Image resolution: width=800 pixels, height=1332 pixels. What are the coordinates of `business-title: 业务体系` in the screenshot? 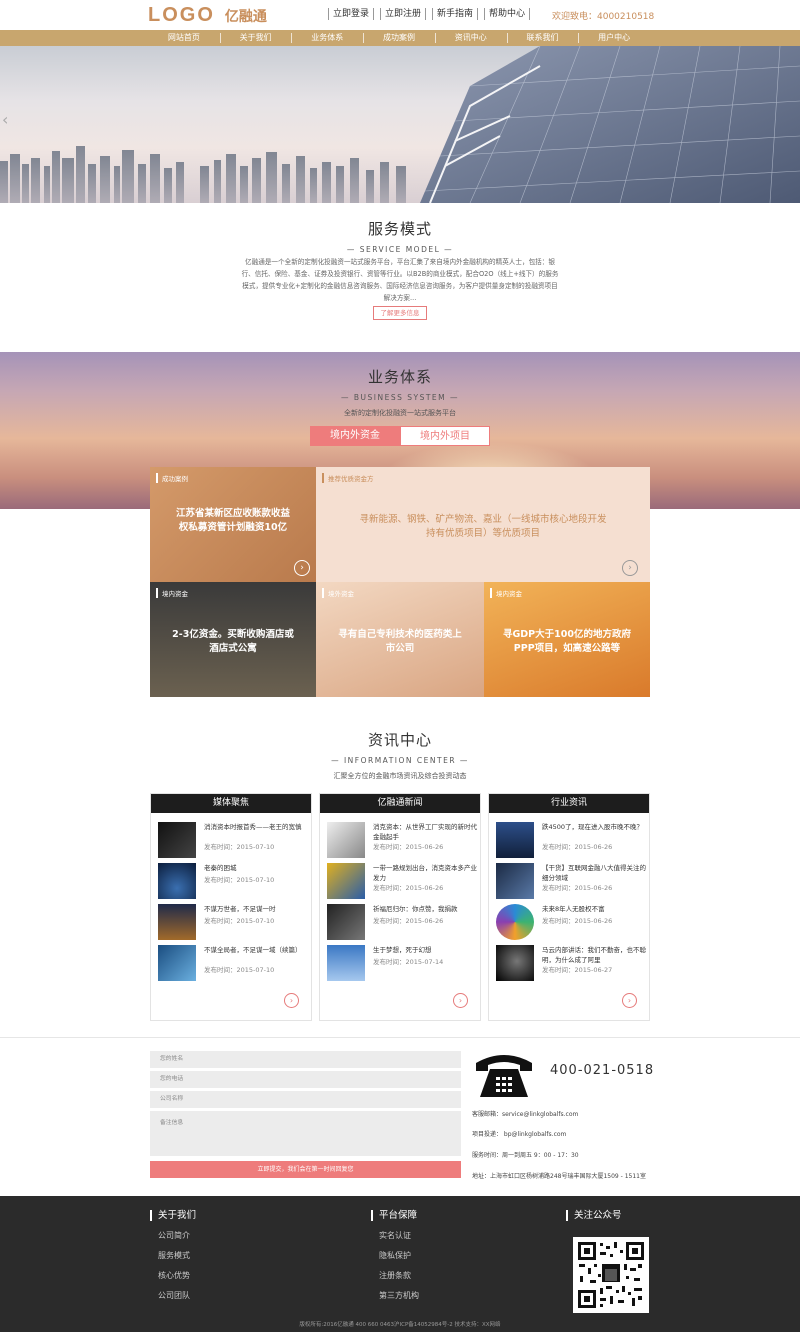 It's located at (399, 377).